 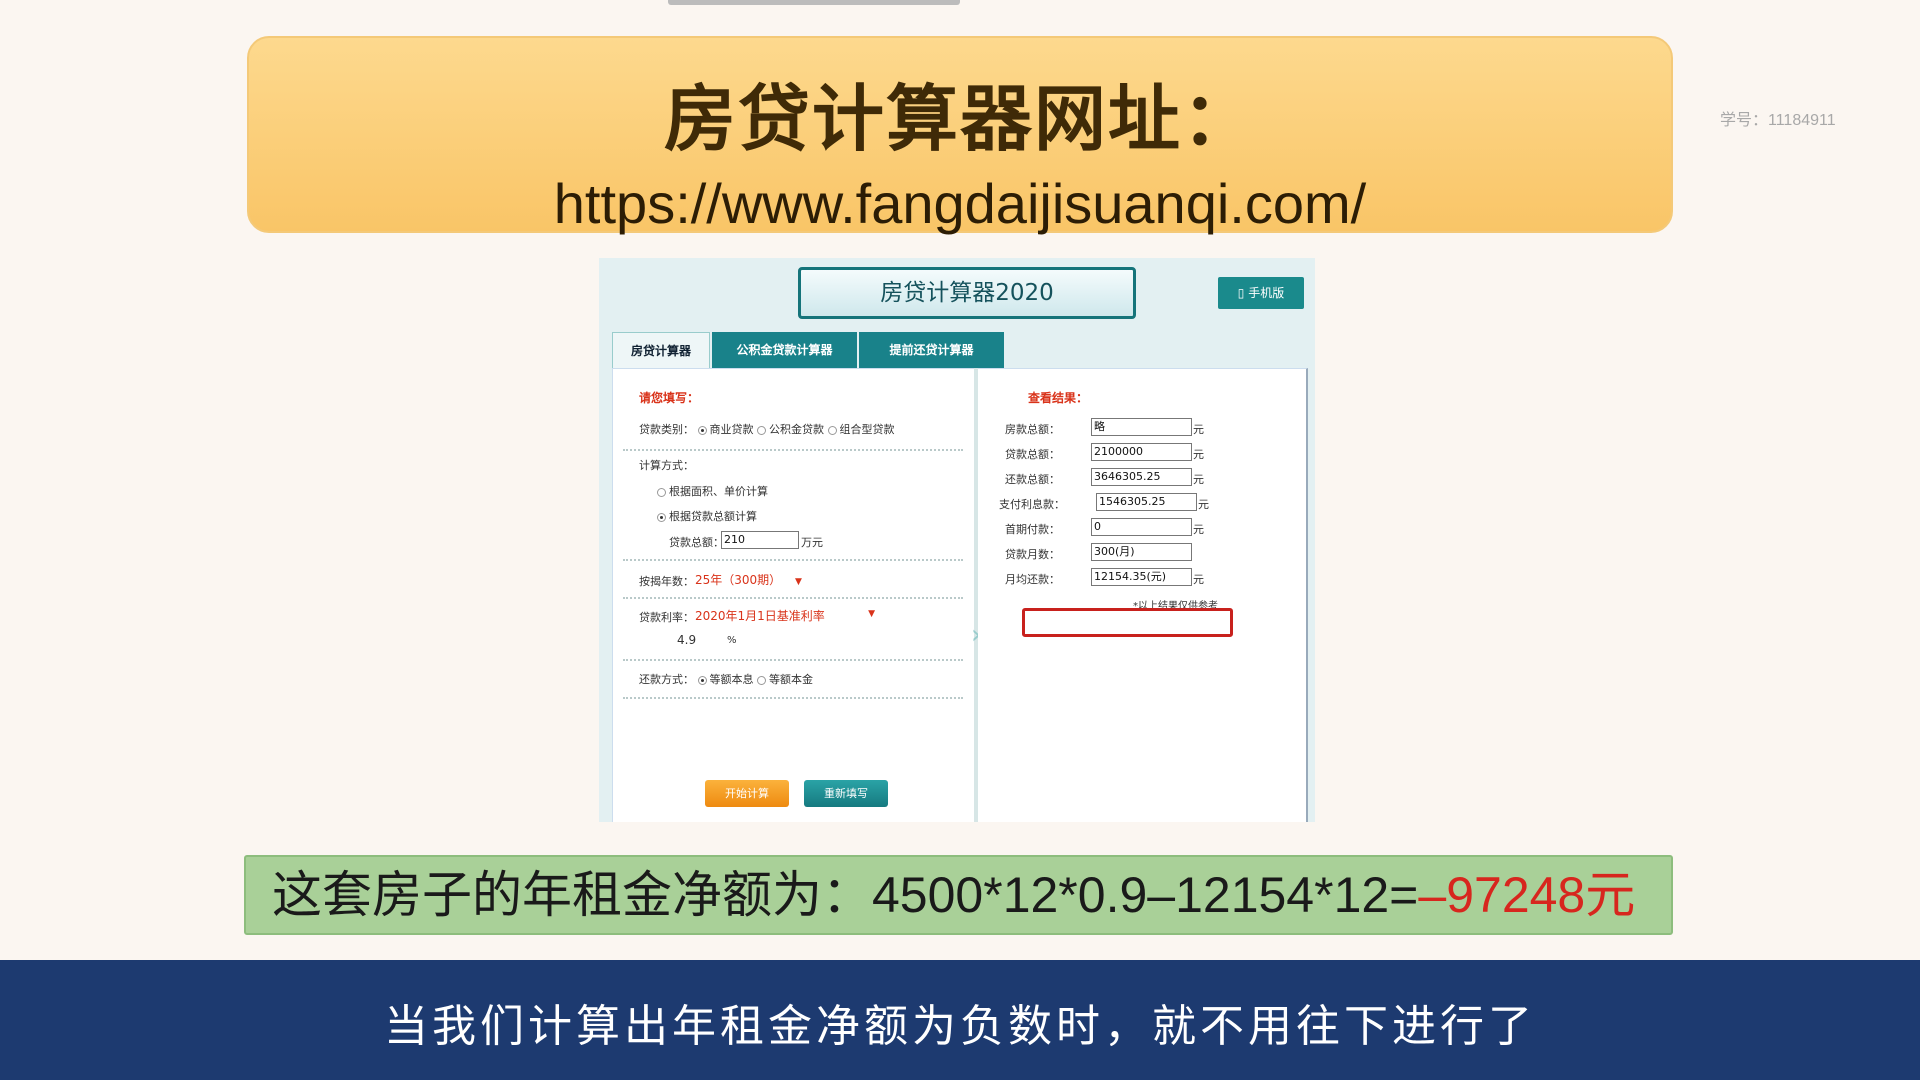 What do you see at coordinates (1141, 577) in the screenshot?
I see `result-monthly: 12154.35(元)` at bounding box center [1141, 577].